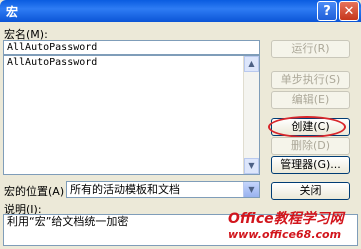 This screenshot has height=249, width=361. I want to click on location-label: 宏的位置(A), so click(34, 191).